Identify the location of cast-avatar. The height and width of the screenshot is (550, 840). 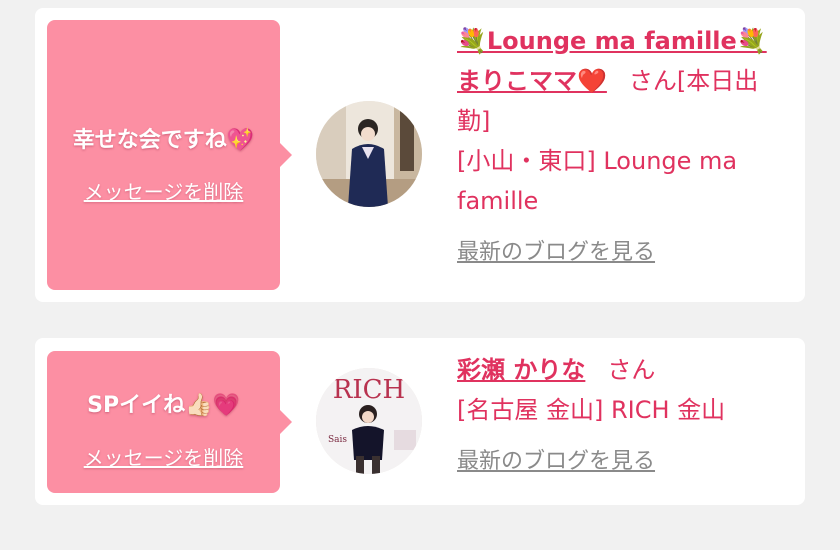
(369, 154).